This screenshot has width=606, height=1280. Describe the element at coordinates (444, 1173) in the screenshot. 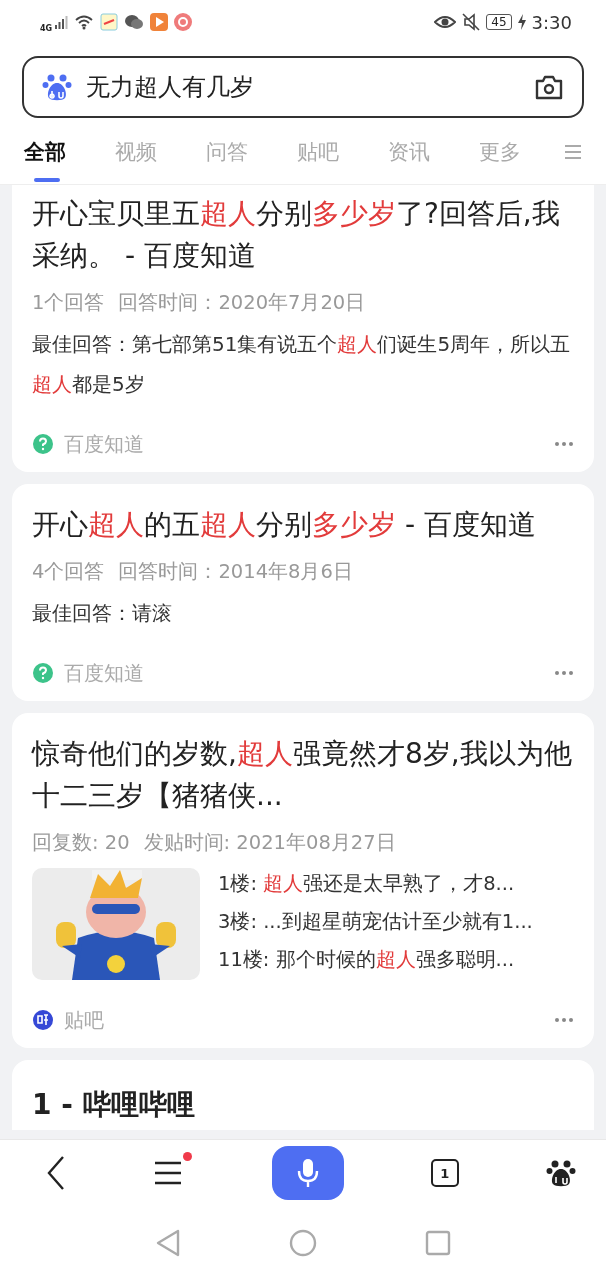

I see `tabs-count-button: 1` at that location.